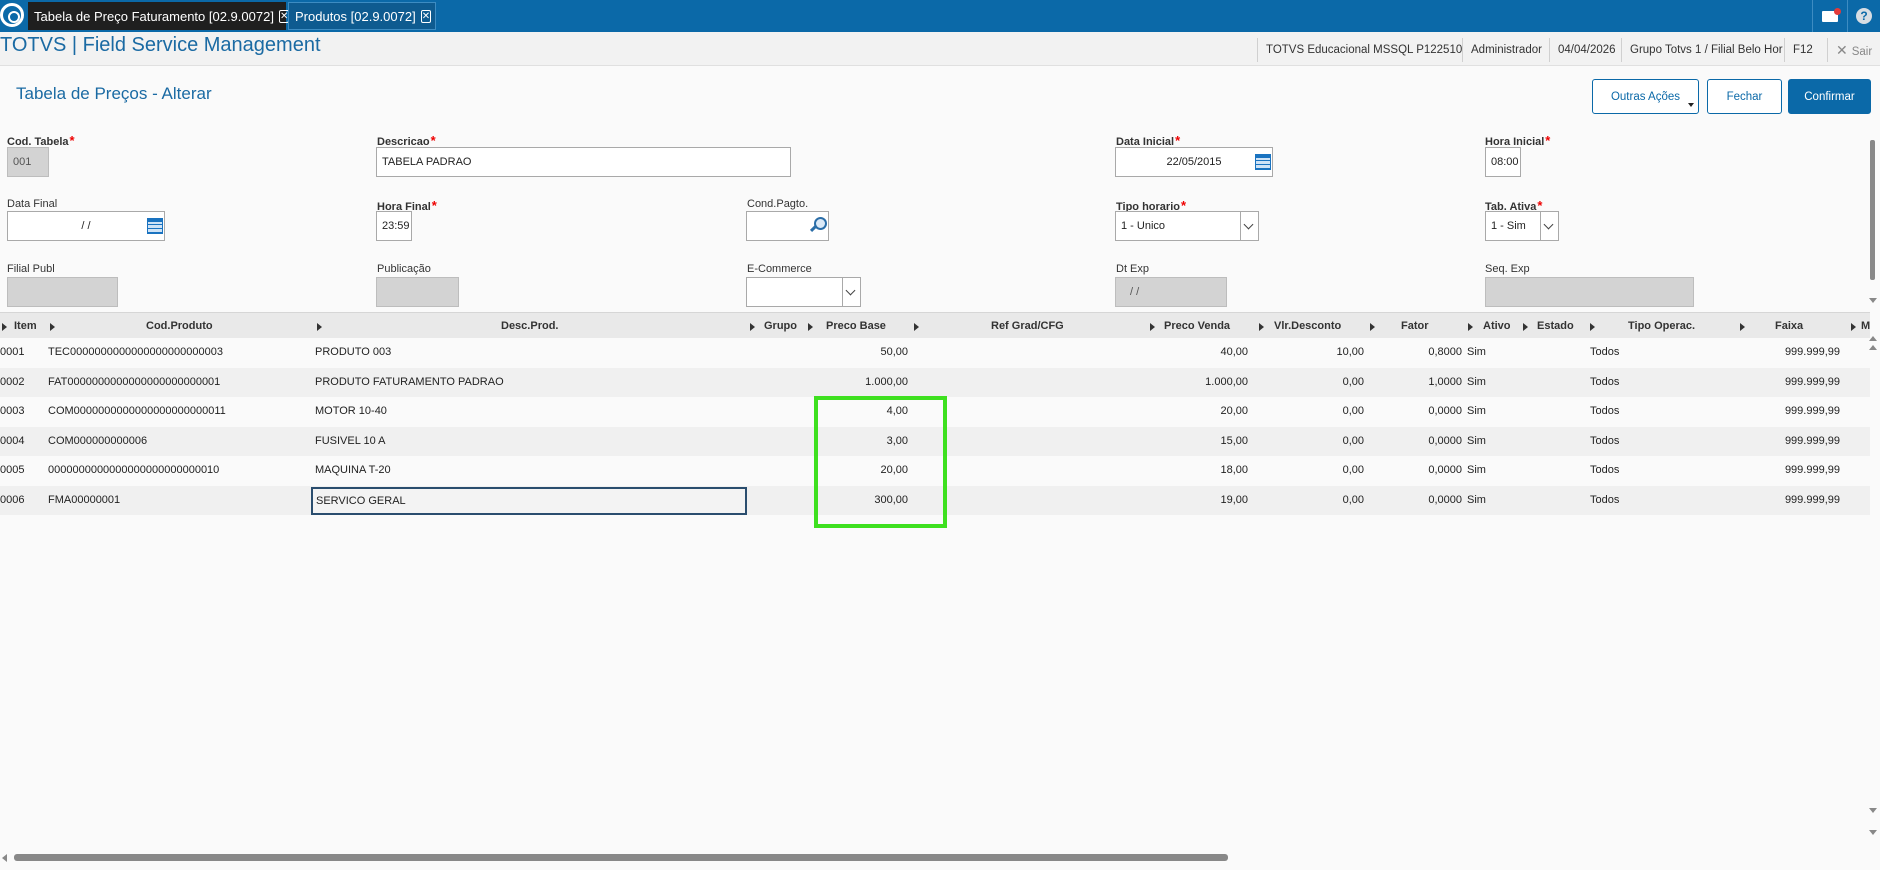 This screenshot has height=870, width=1880. What do you see at coordinates (1415, 326) in the screenshot?
I see `col-fator: Fator` at bounding box center [1415, 326].